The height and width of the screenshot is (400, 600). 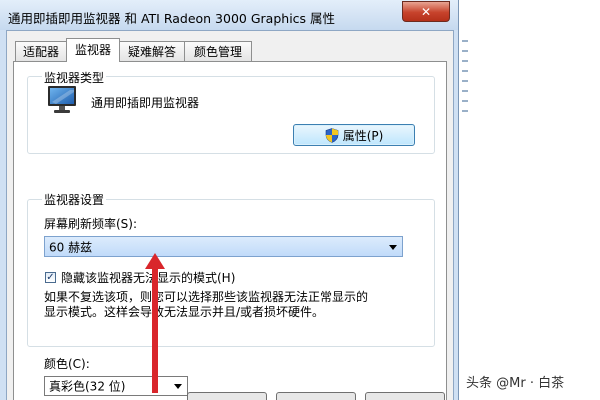 What do you see at coordinates (465, 80) in the screenshot?
I see `background-scroll-marks` at bounding box center [465, 80].